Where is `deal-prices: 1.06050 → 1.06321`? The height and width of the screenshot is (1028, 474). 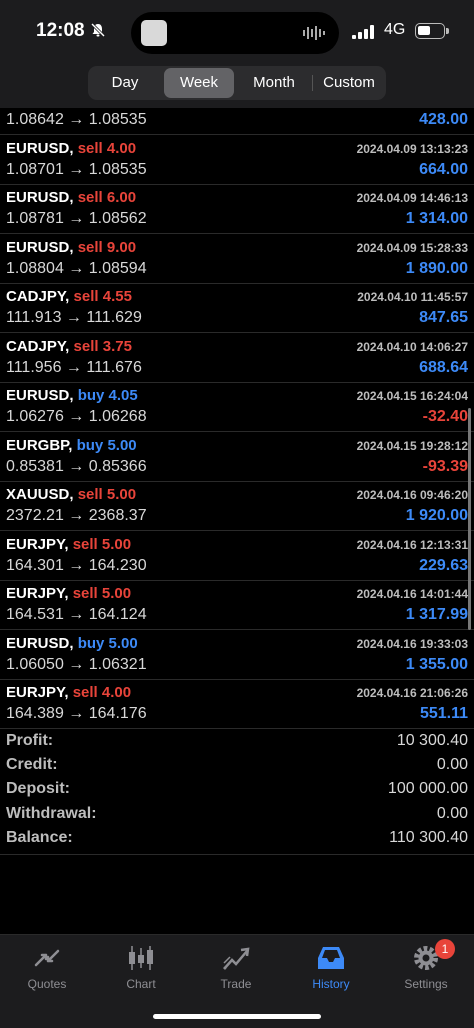 deal-prices: 1.06050 → 1.06321 is located at coordinates (76, 665).